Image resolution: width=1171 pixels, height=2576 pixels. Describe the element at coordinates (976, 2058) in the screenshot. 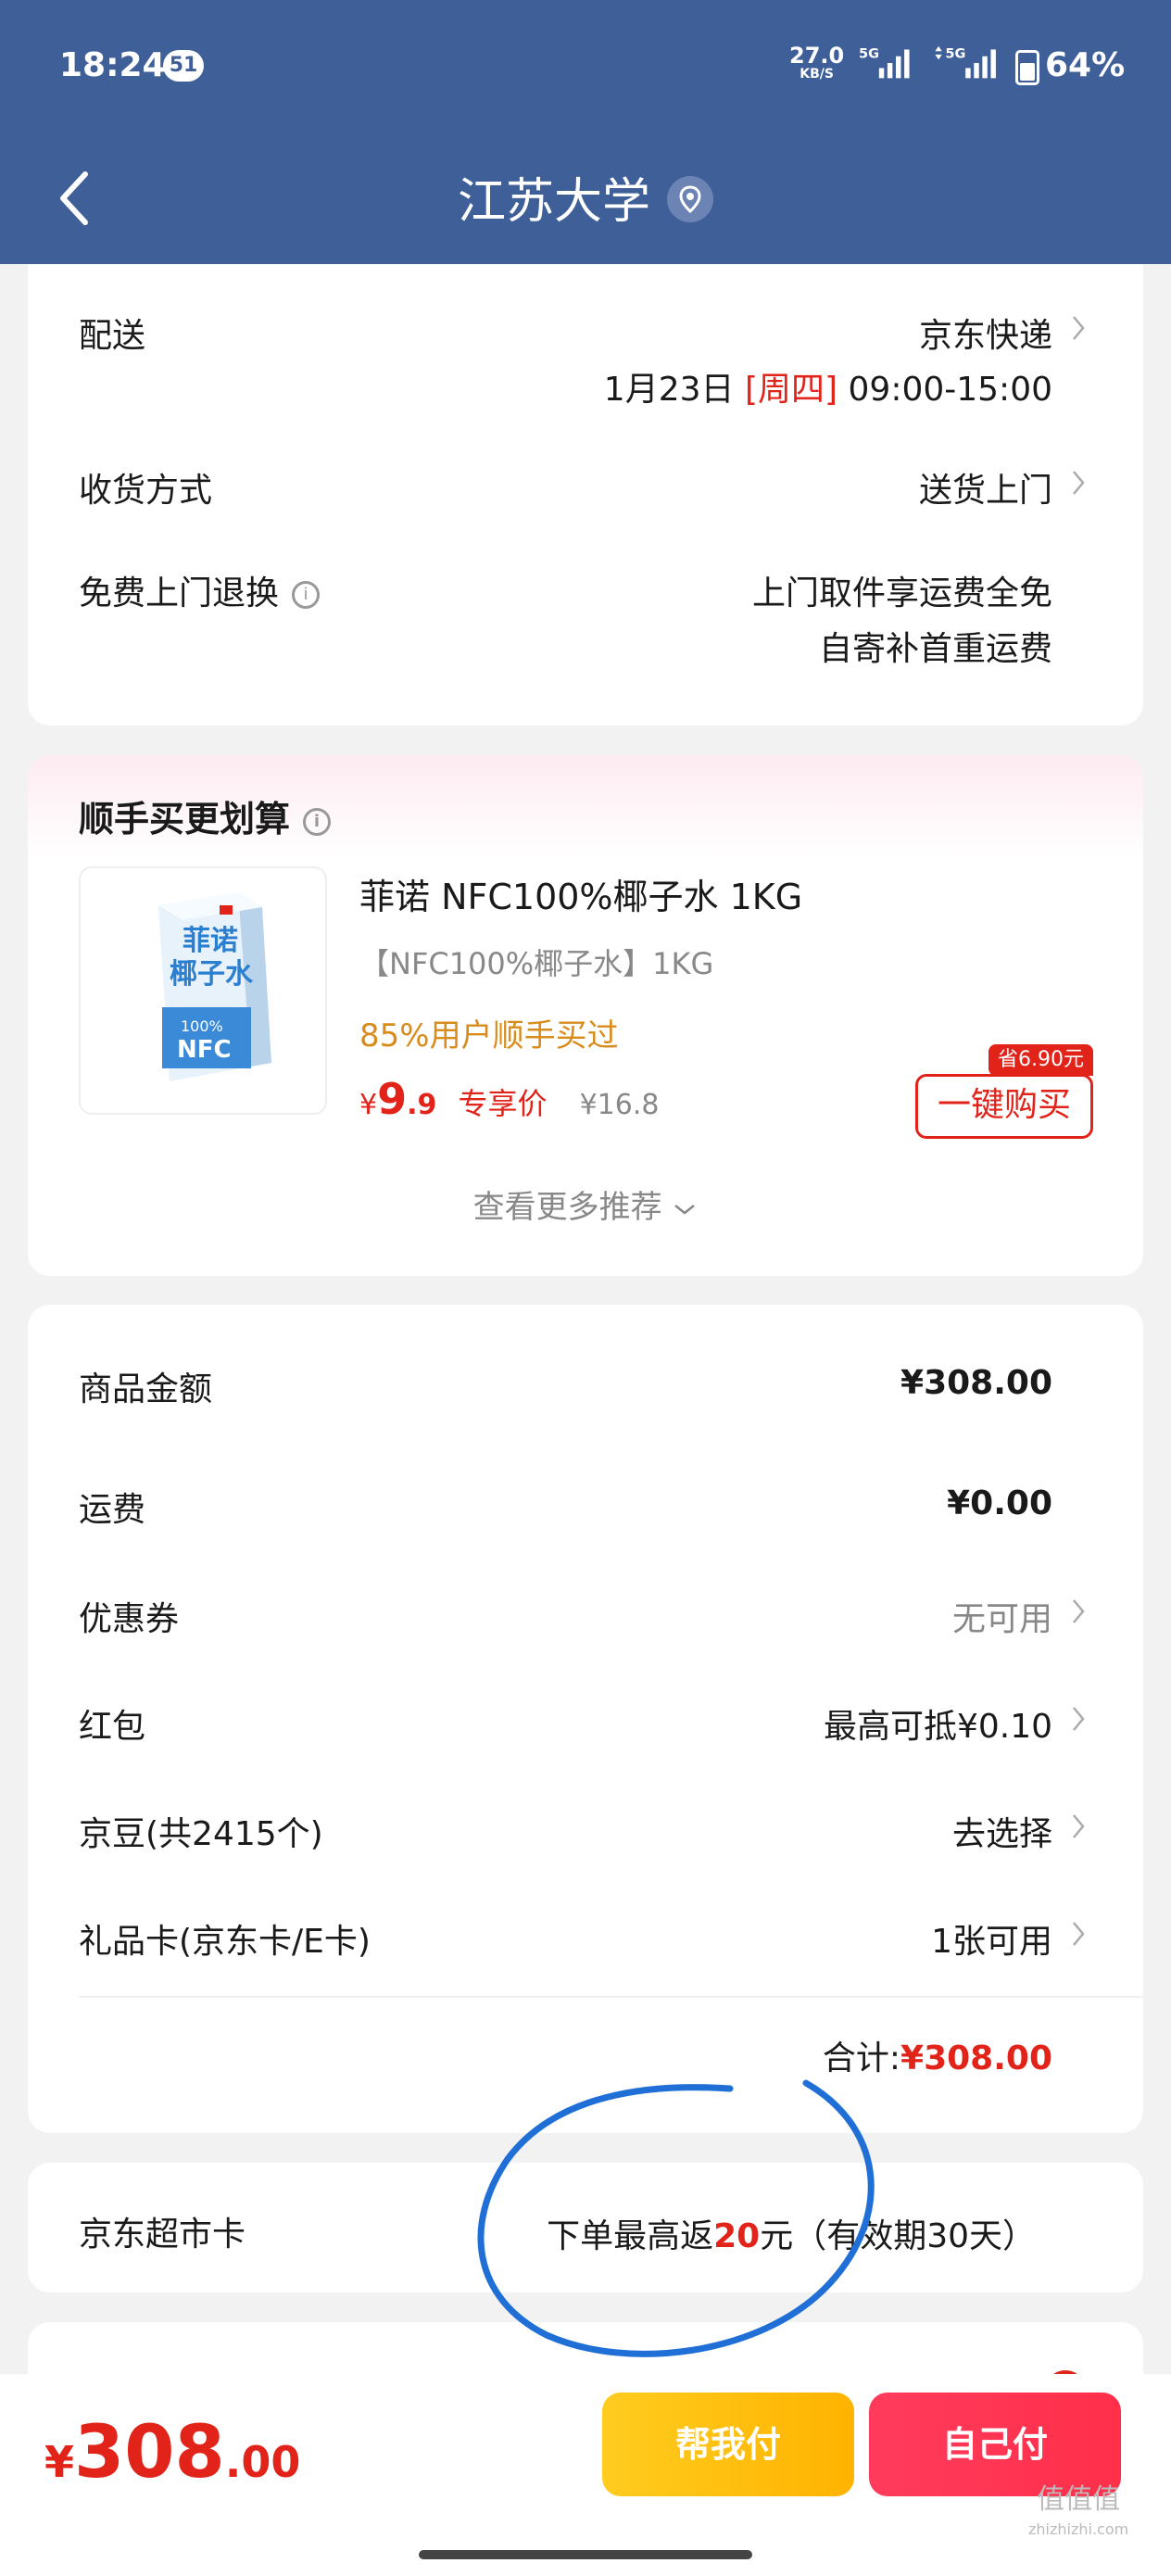

I see `total-value: ¥308.00` at that location.